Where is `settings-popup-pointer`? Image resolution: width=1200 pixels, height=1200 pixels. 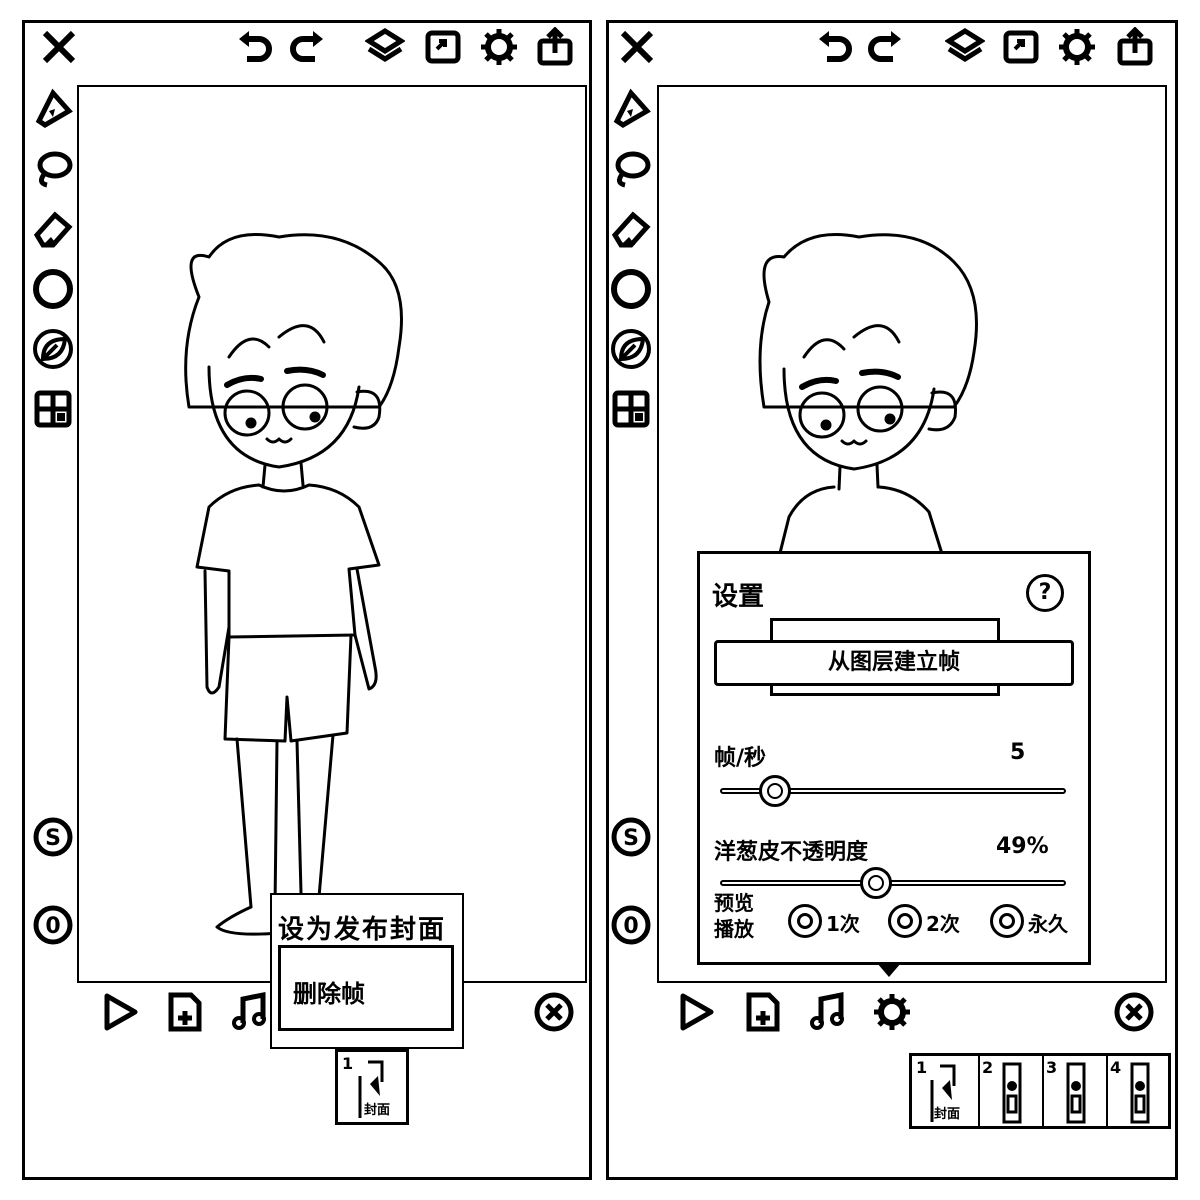
settings-popup-pointer is located at coordinates (889, 970).